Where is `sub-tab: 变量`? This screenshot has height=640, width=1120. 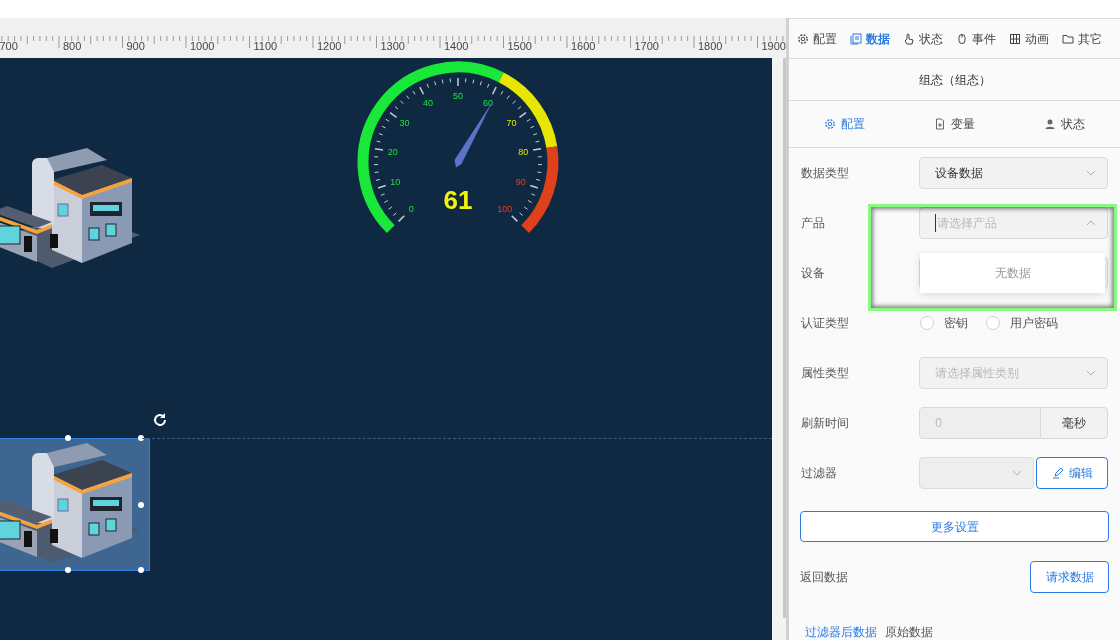
sub-tab: 变量 is located at coordinates (954, 124).